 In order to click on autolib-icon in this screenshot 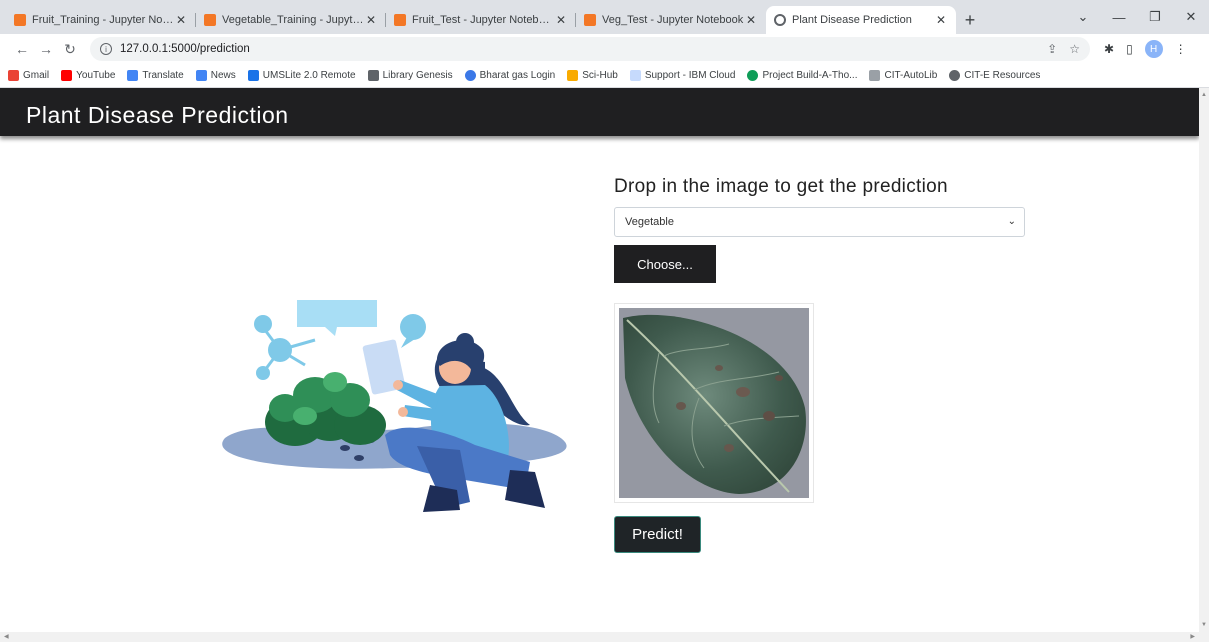, I will do `click(875, 75)`.